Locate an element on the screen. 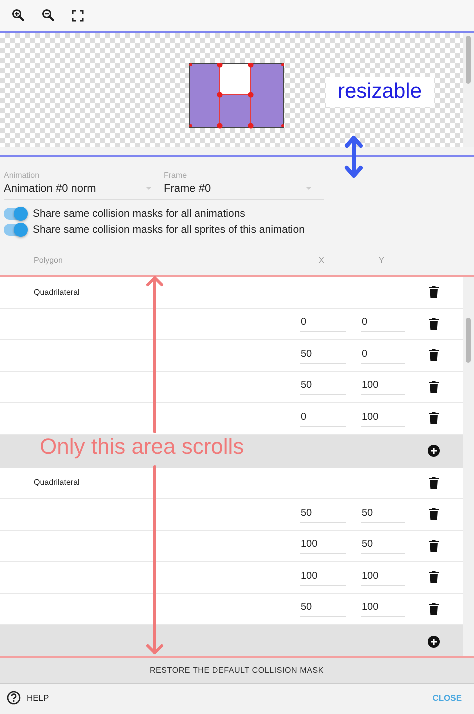  help-icon is located at coordinates (14, 698).